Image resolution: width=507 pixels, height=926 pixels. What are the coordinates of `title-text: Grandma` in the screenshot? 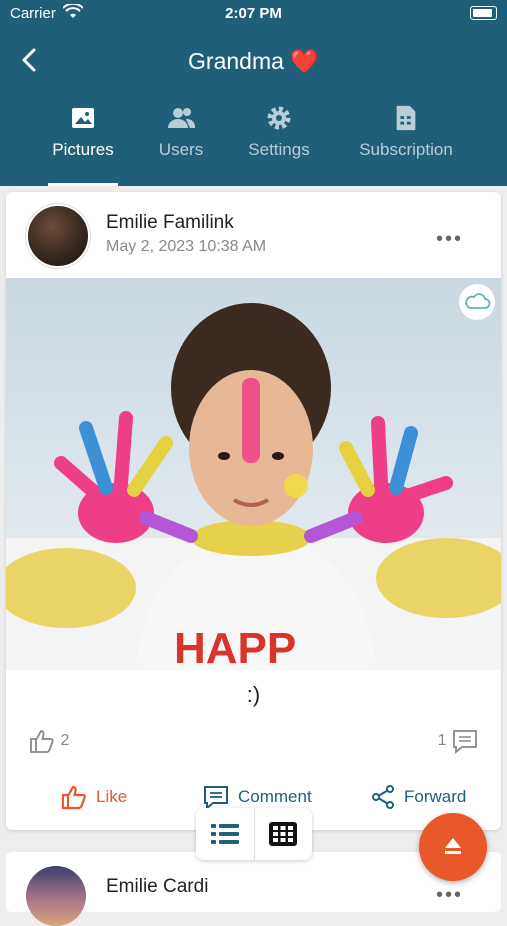 It's located at (236, 61).